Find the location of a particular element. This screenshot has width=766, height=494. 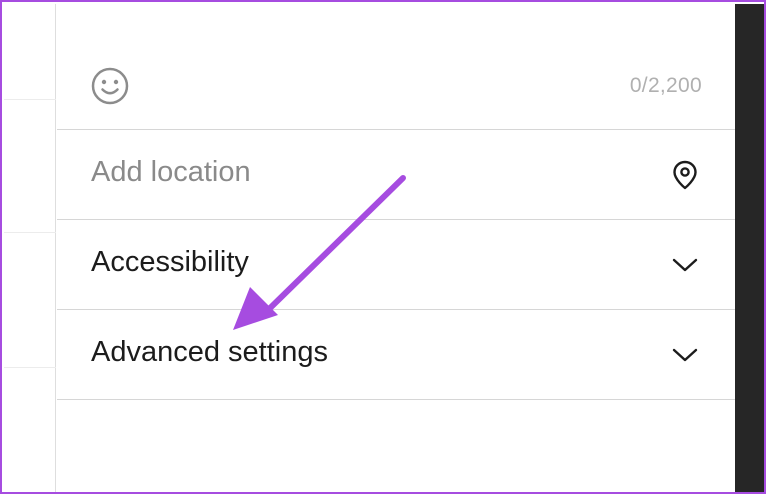

smiley-icon is located at coordinates (110, 86).